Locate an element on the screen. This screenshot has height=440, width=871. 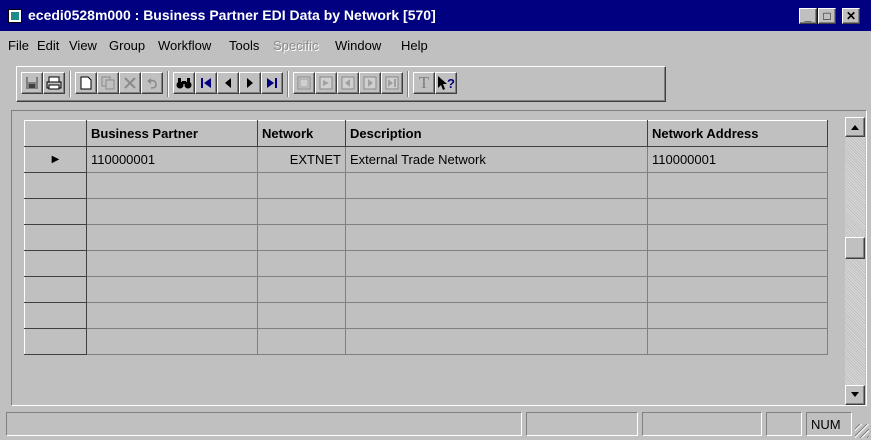
arrow-down-icon is located at coordinates (855, 394).